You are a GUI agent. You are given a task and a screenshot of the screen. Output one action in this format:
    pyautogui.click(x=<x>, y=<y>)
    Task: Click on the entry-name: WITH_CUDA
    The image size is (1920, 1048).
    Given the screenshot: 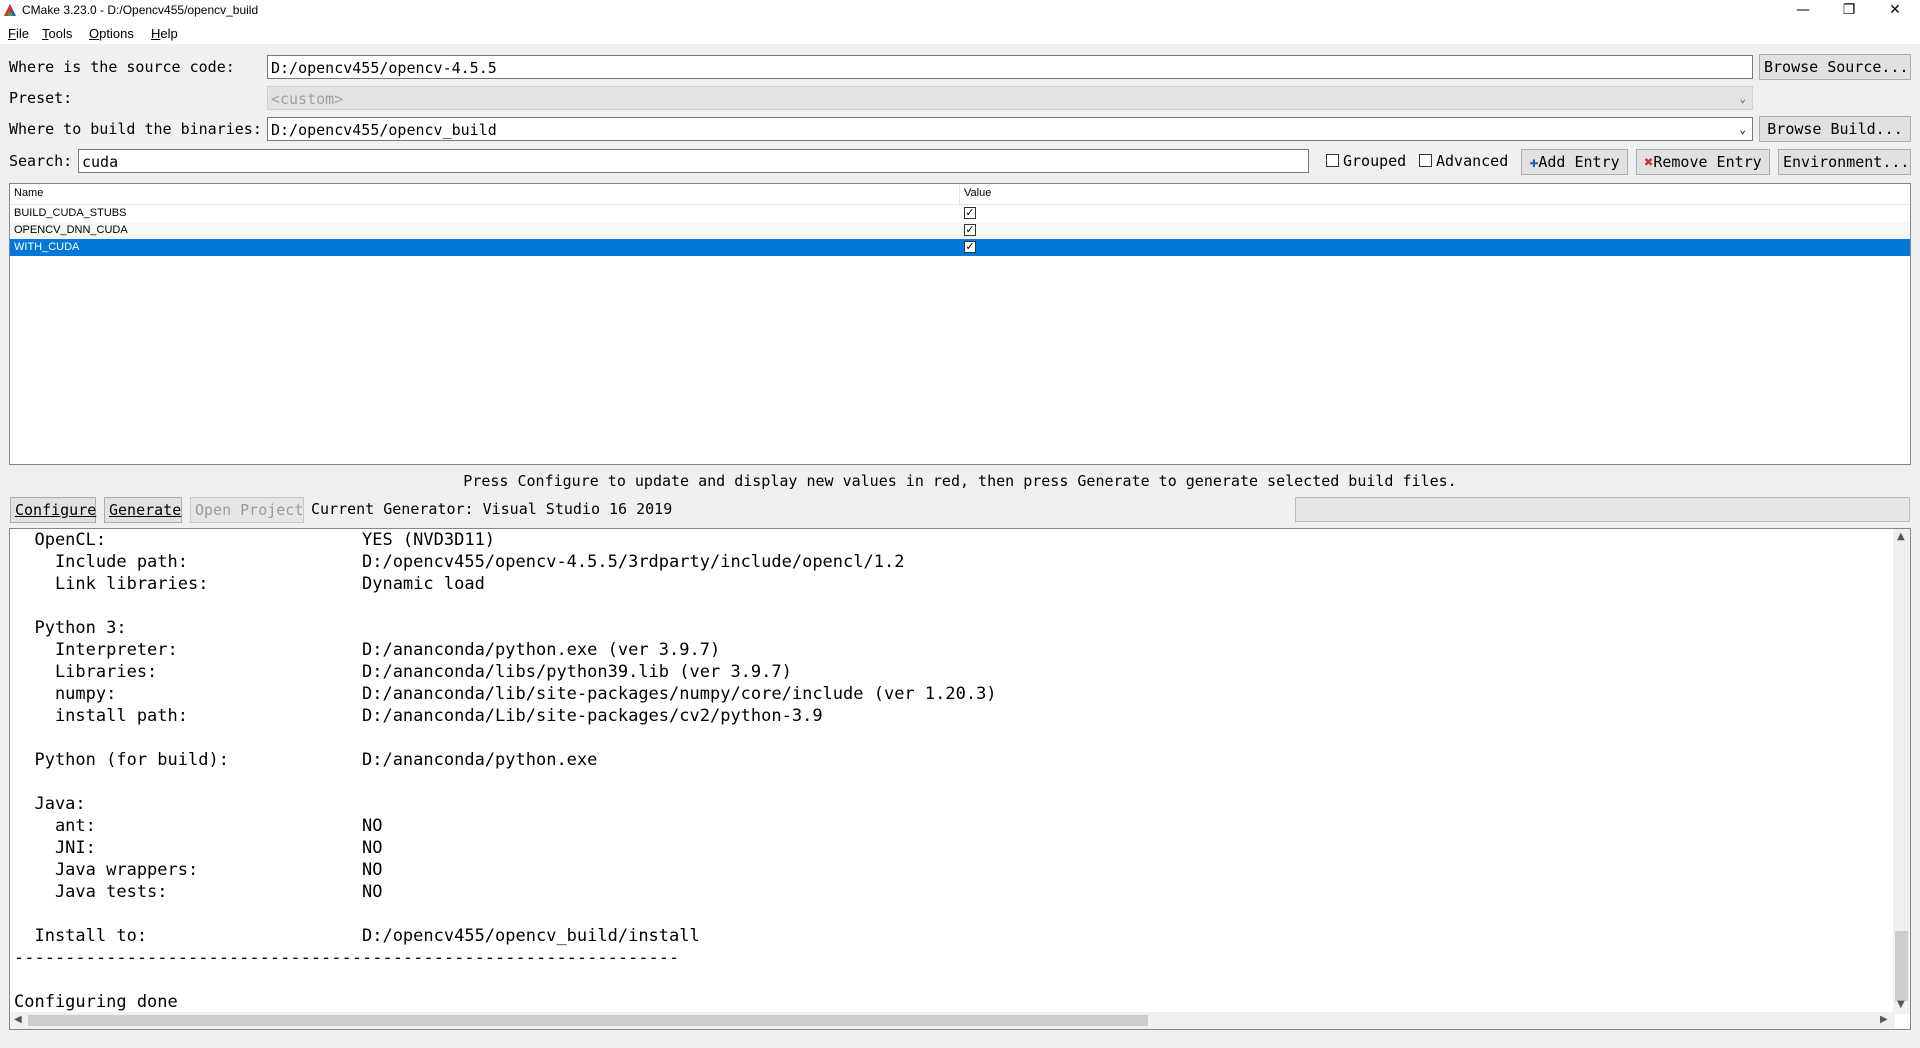 What is the action you would take?
    pyautogui.click(x=47, y=247)
    